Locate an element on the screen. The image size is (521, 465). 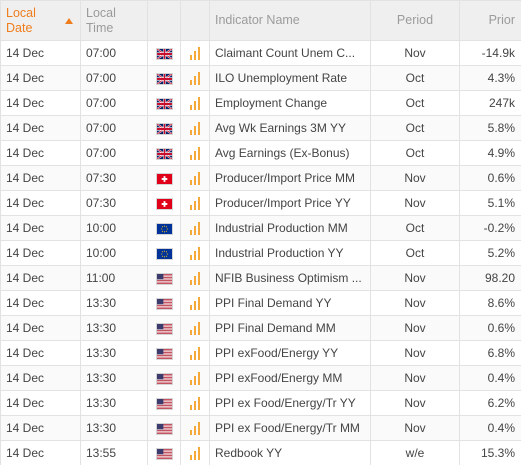
cell-indicator-name: PPI Final Demand MM is located at coordinates (290, 328).